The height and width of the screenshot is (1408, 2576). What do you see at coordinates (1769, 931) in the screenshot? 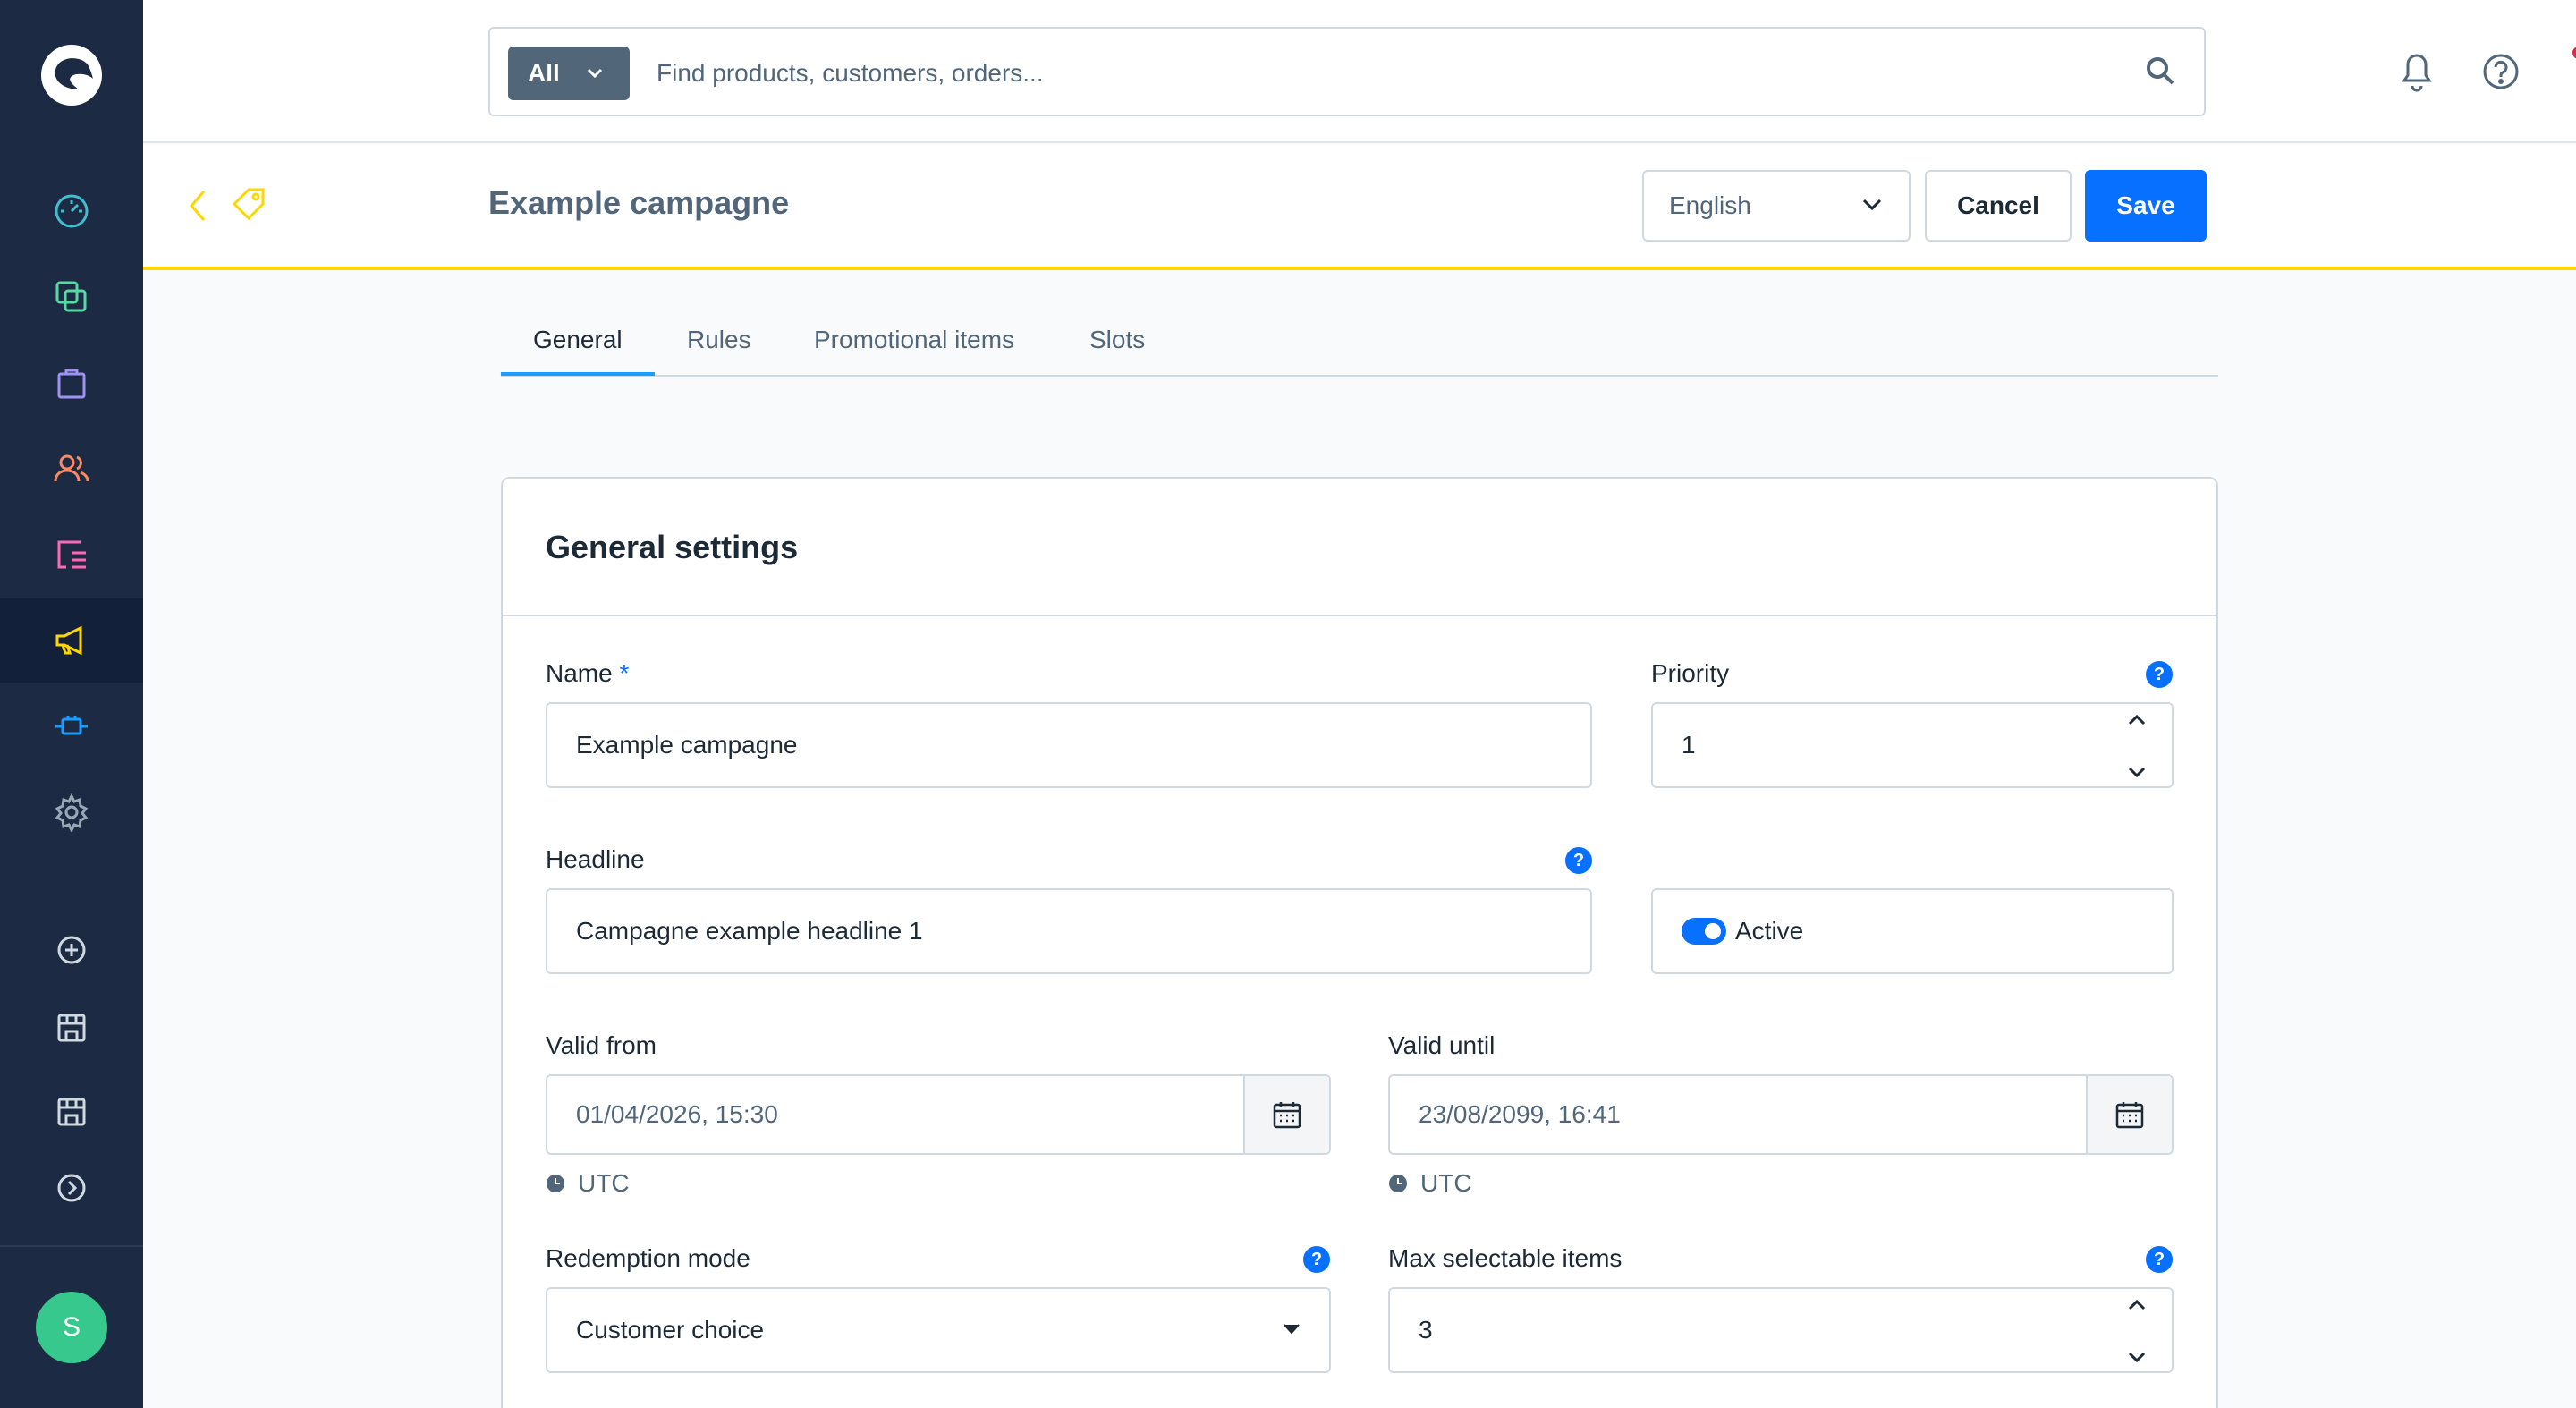
I see `active-label: Active` at bounding box center [1769, 931].